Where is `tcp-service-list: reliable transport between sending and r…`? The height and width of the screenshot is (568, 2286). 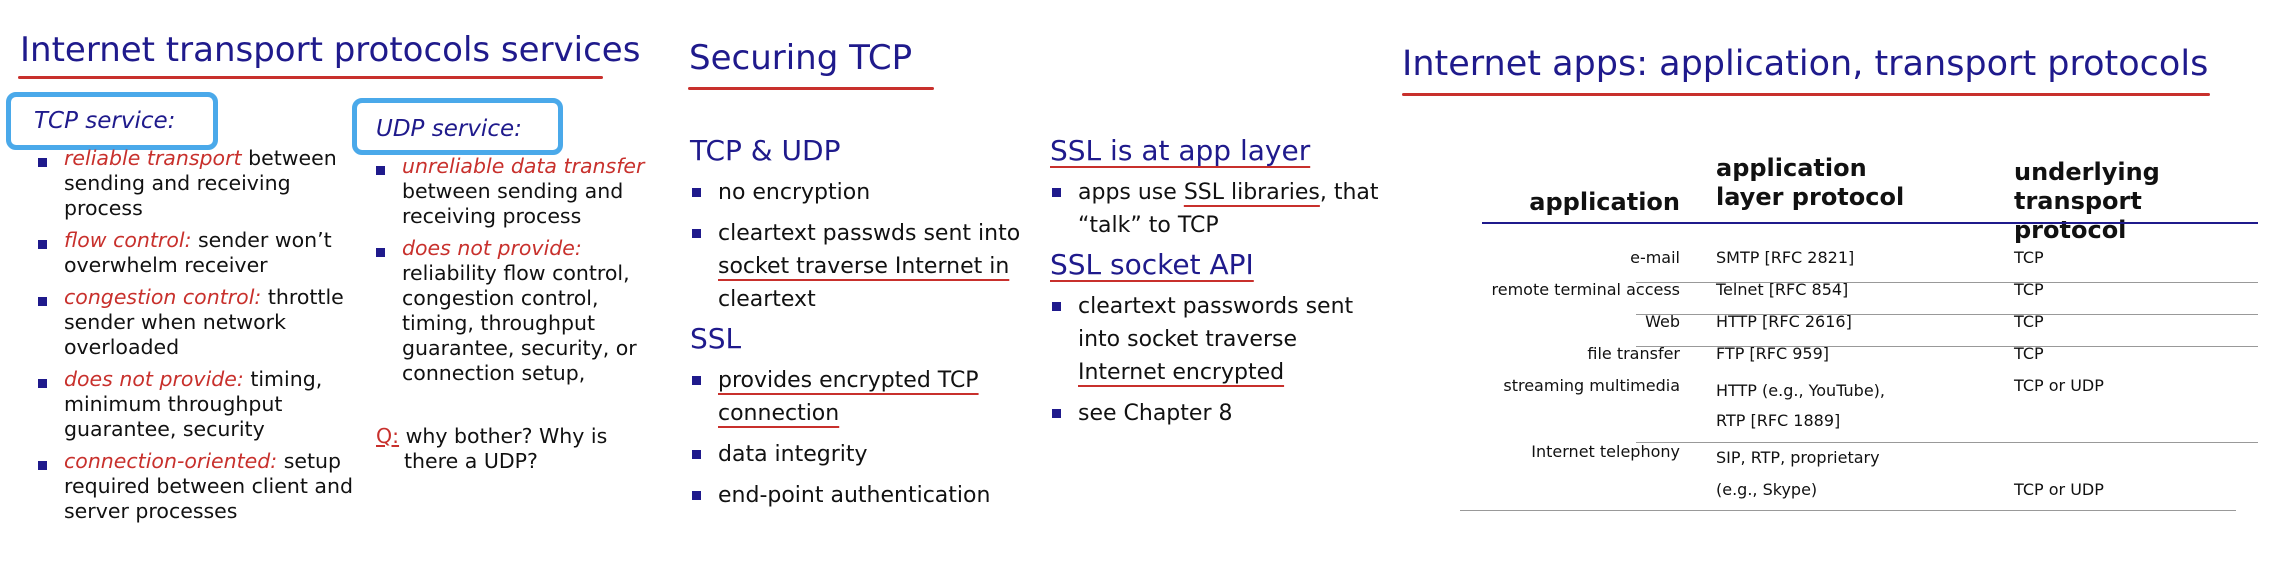 tcp-service-list: reliable transport between sending and r… is located at coordinates (196, 338).